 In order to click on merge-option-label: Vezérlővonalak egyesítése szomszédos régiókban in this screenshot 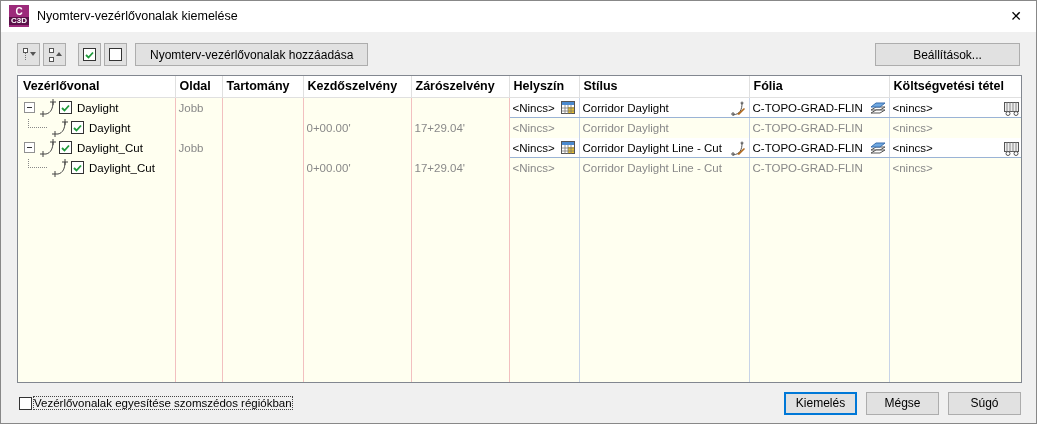, I will do `click(163, 403)`.